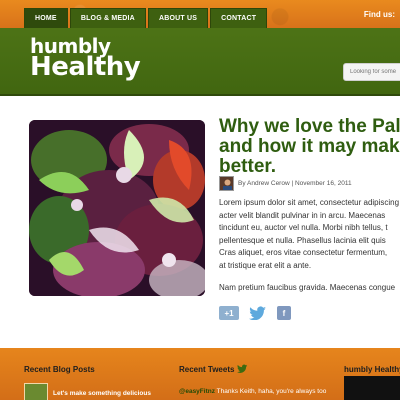 This screenshot has height=400, width=400. I want to click on author-avatar, so click(226, 183).